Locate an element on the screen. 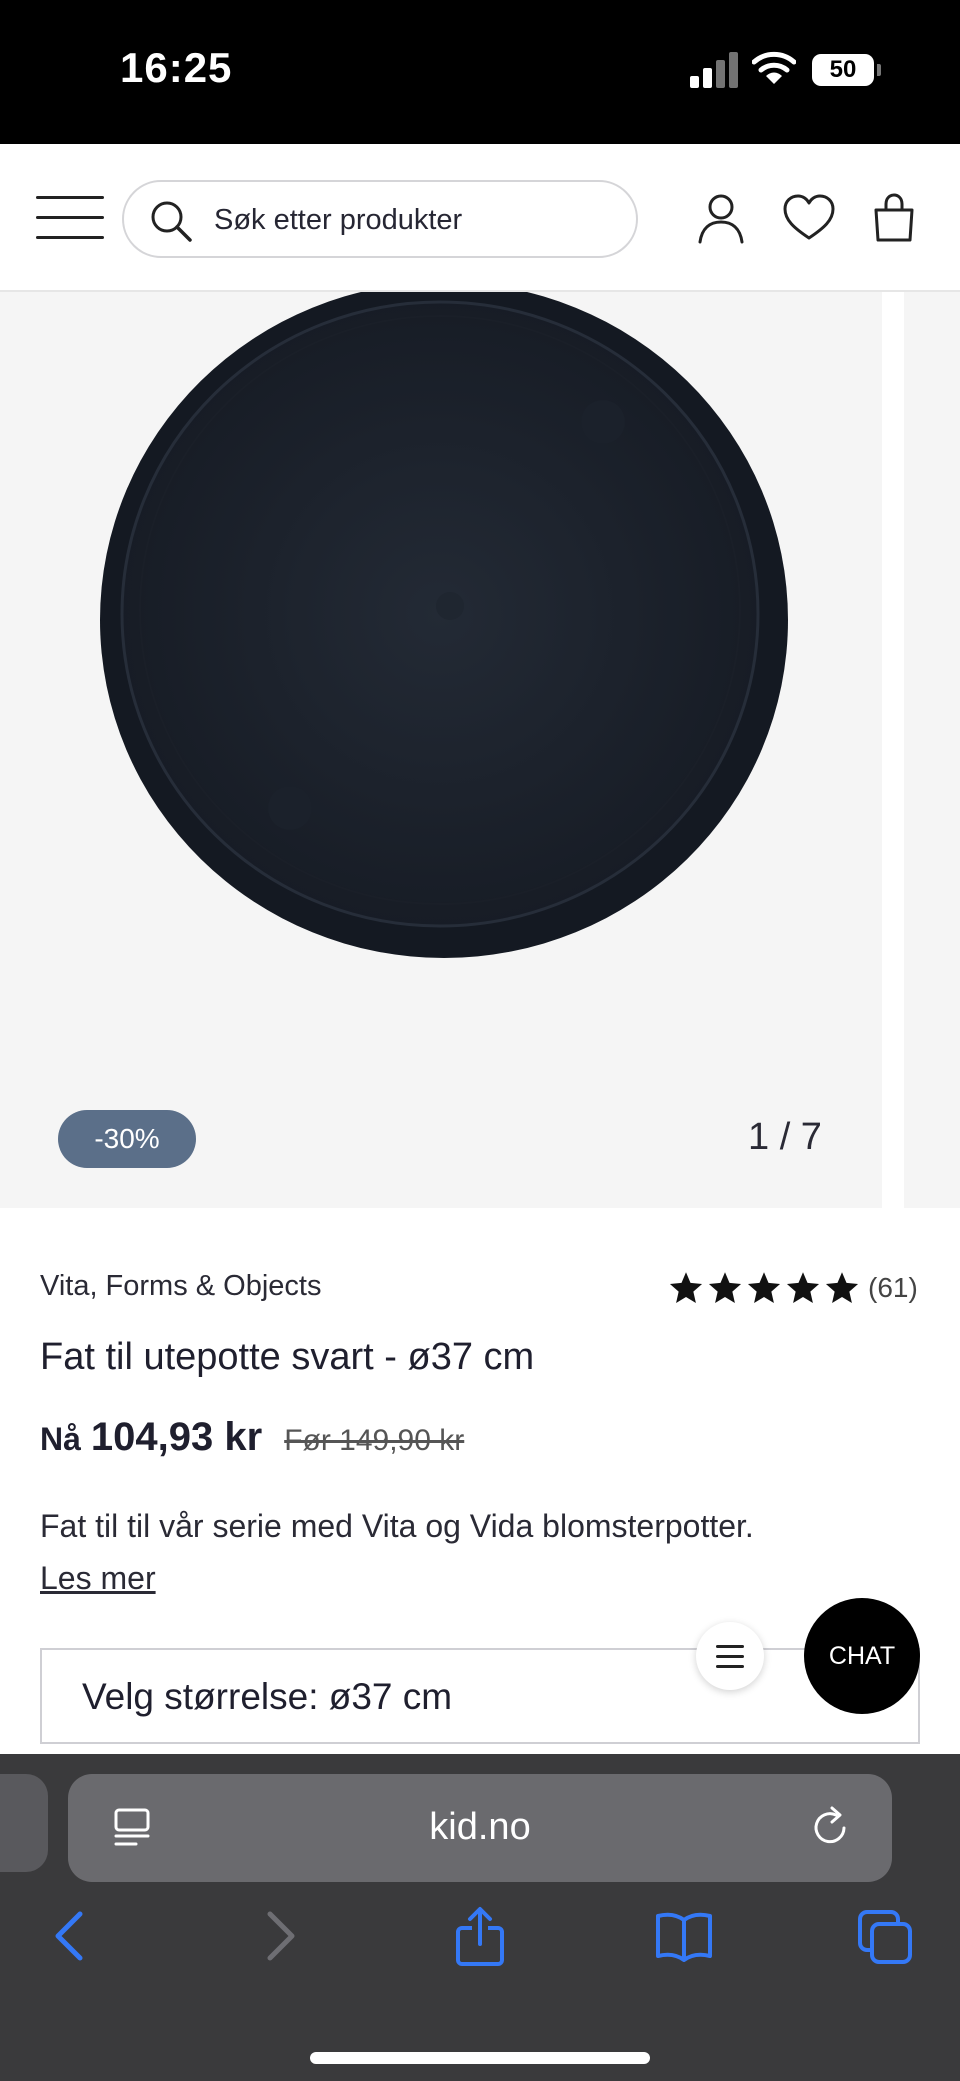 This screenshot has height=2081, width=960. price-row: Nå 104,93 kr Før 149,90 kr is located at coordinates (252, 1437).